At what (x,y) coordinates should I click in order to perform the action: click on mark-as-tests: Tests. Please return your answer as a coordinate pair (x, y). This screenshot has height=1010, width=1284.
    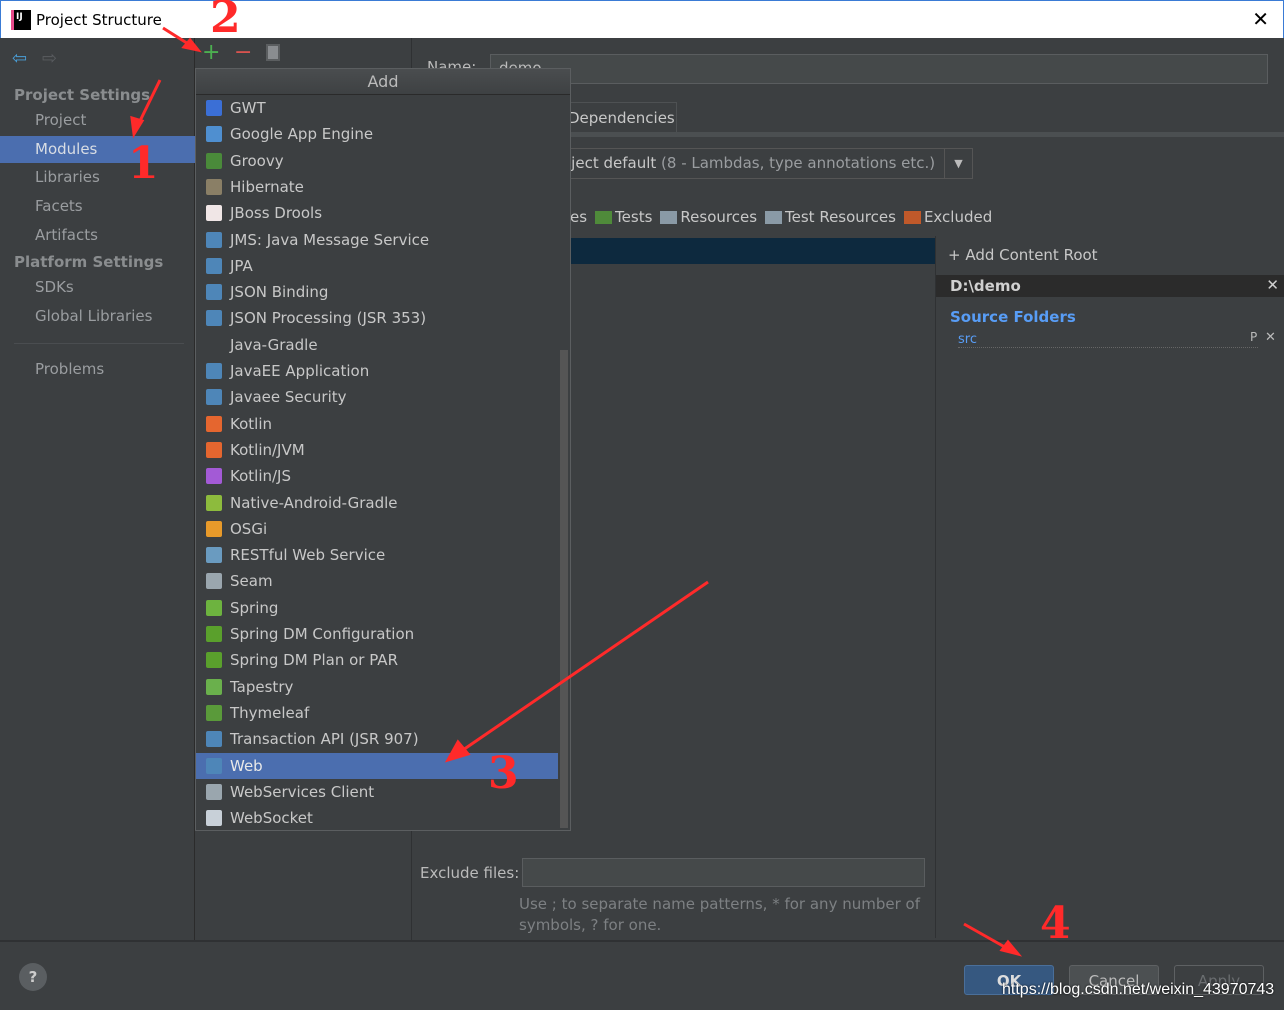
    Looking at the image, I should click on (623, 217).